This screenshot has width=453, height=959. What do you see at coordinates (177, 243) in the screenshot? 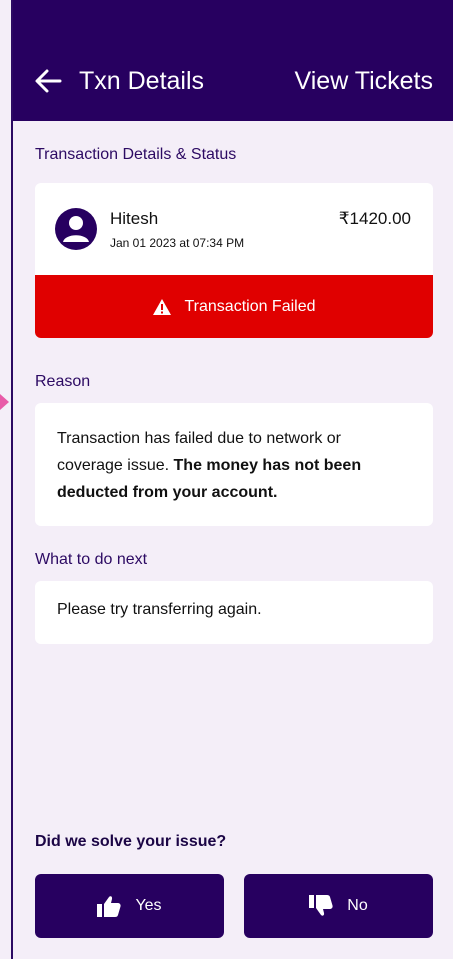
I see `transaction-date: Jan 01 2023 at 07:34 PM` at bounding box center [177, 243].